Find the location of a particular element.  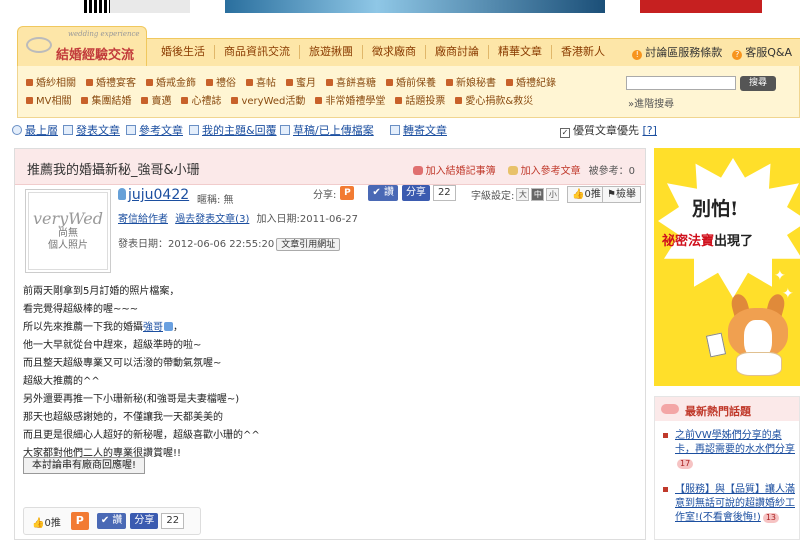

author-username: juju0422 is located at coordinates (153, 195).